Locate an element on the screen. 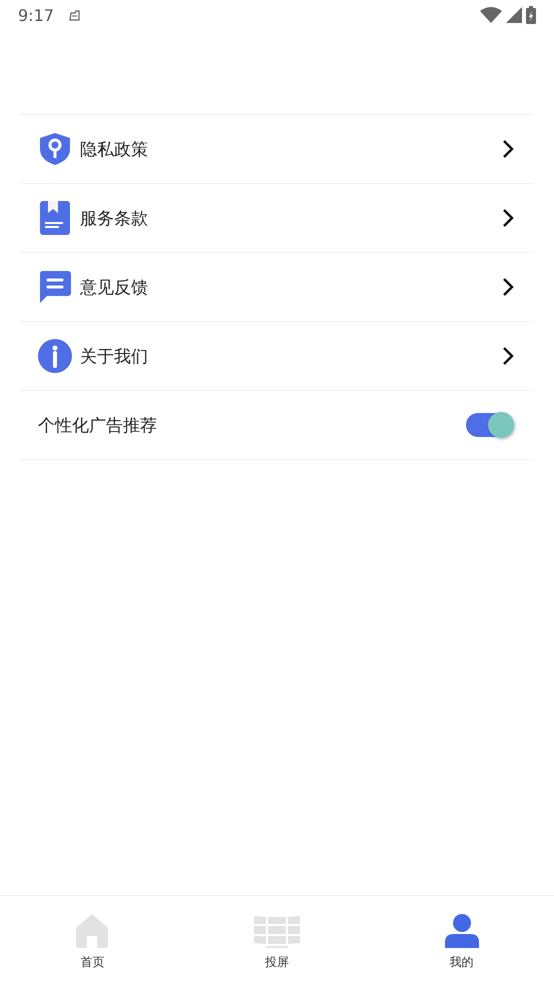 This screenshot has height=984, width=554. person-icon is located at coordinates (461, 931).